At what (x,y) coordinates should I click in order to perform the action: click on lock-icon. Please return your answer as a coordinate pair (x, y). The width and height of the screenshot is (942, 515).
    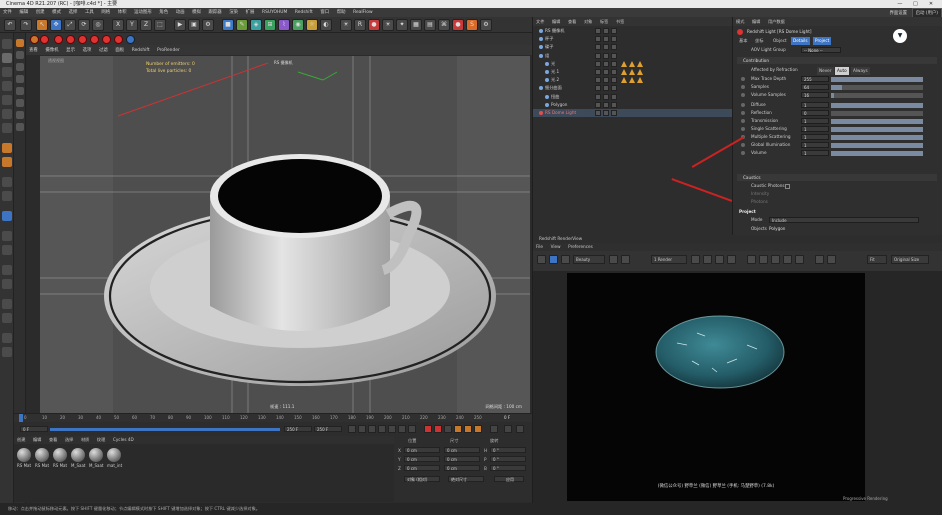
    Looking at the image, I should click on (7, 196).